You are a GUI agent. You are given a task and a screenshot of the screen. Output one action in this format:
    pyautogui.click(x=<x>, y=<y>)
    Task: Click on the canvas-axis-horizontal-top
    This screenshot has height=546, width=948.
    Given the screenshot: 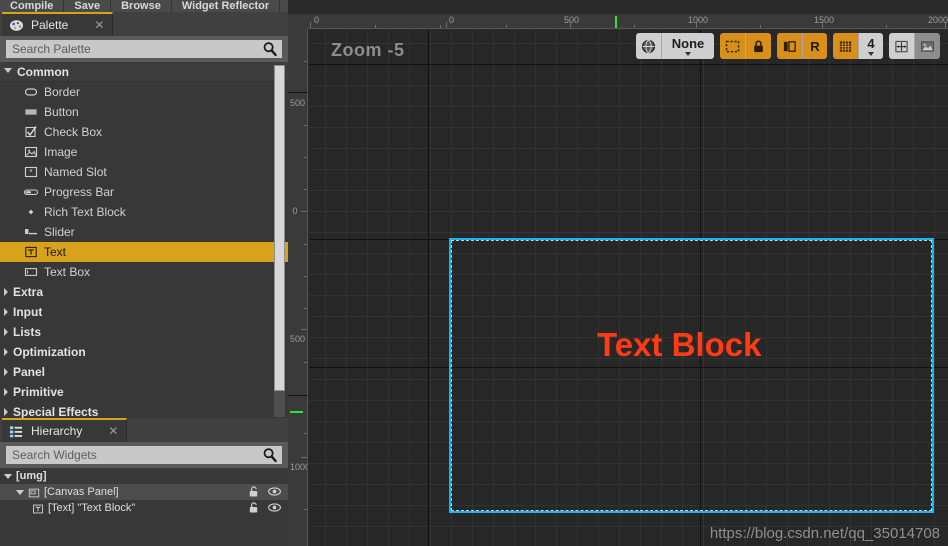 What is the action you would take?
    pyautogui.click(x=628, y=64)
    